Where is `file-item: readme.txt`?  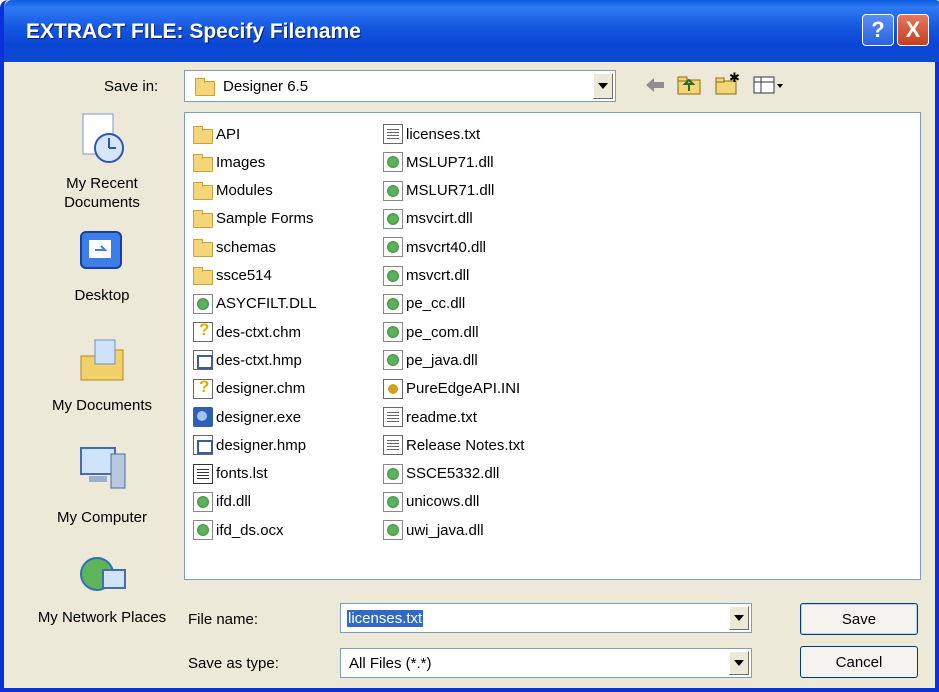 file-item: readme.txt is located at coordinates (430, 417).